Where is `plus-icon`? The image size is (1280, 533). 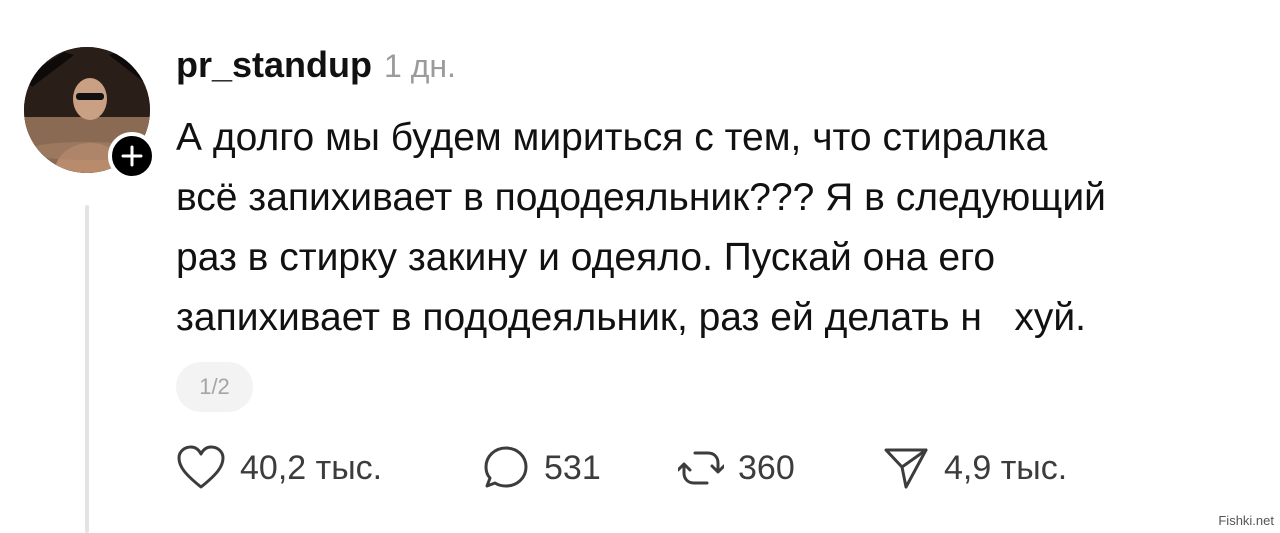
plus-icon is located at coordinates (132, 156).